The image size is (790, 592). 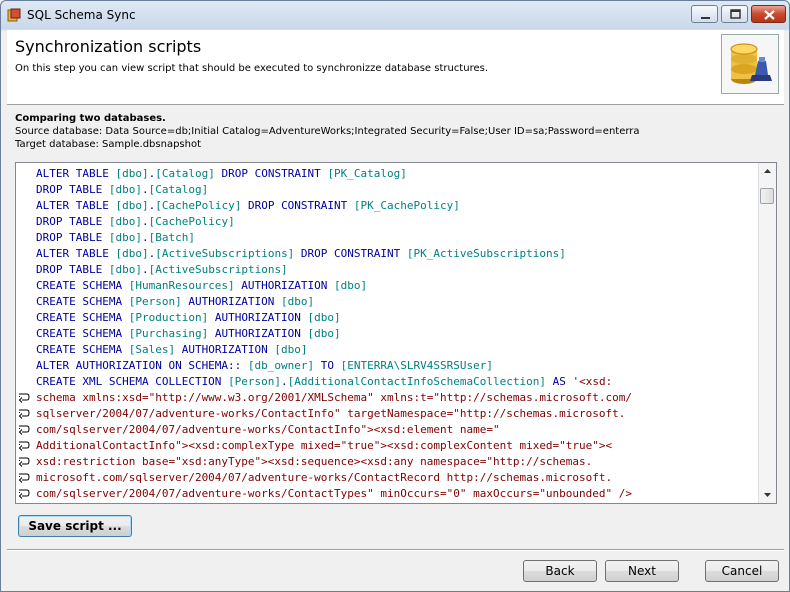 What do you see at coordinates (108, 46) in the screenshot?
I see `page-title: Synchronization scripts` at bounding box center [108, 46].